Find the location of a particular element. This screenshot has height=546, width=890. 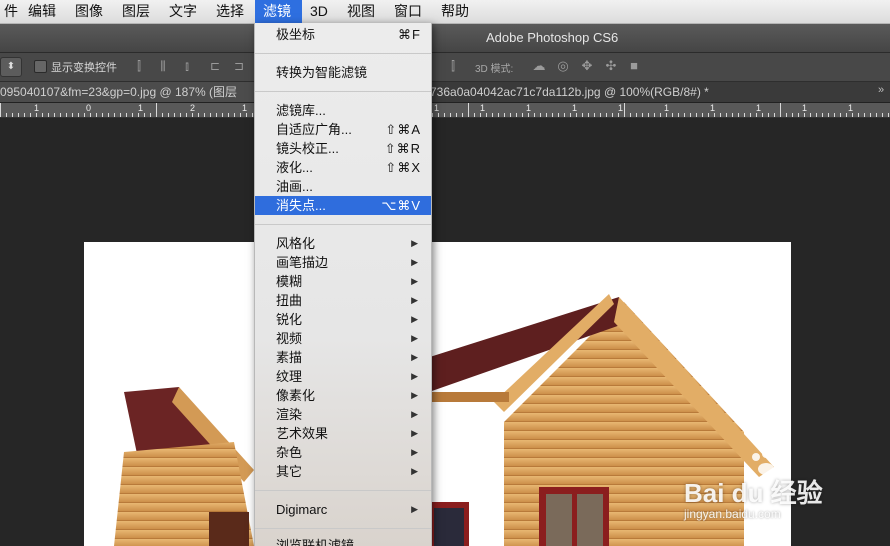

menu-item-label: 艺术效果 is located at coordinates (302, 433).